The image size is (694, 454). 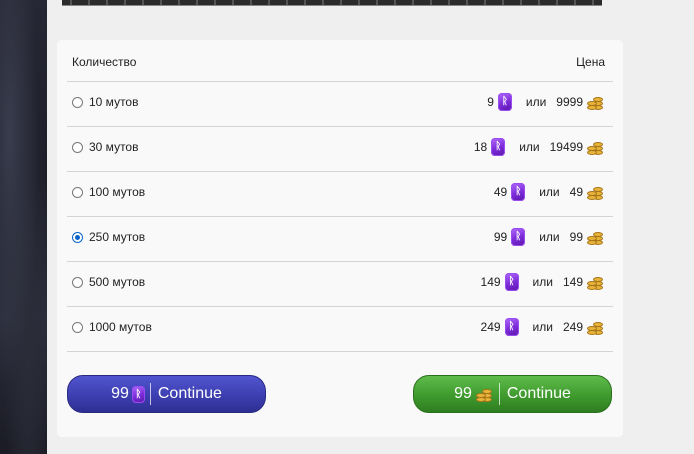 What do you see at coordinates (340, 61) in the screenshot?
I see `table-header: Количество Цена` at bounding box center [340, 61].